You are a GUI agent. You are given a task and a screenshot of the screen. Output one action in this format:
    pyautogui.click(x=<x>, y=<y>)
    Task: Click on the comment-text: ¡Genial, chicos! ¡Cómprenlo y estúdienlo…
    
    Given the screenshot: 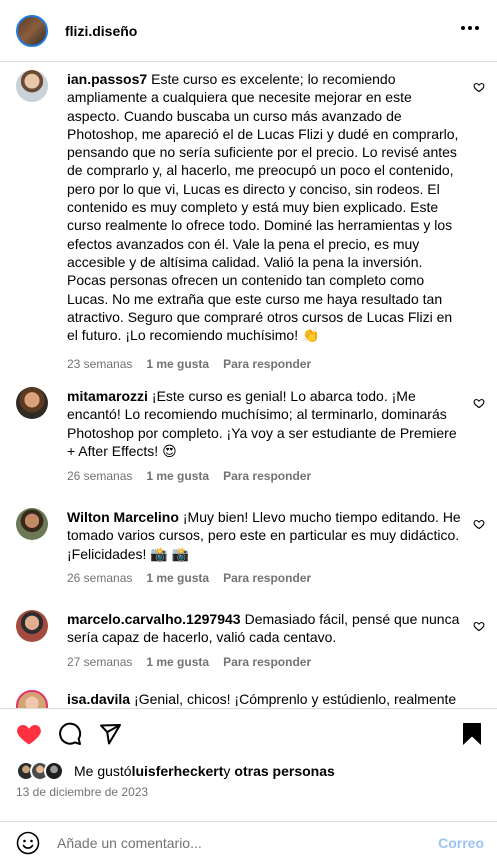 What is the action you would take?
    pyautogui.click(x=295, y=699)
    